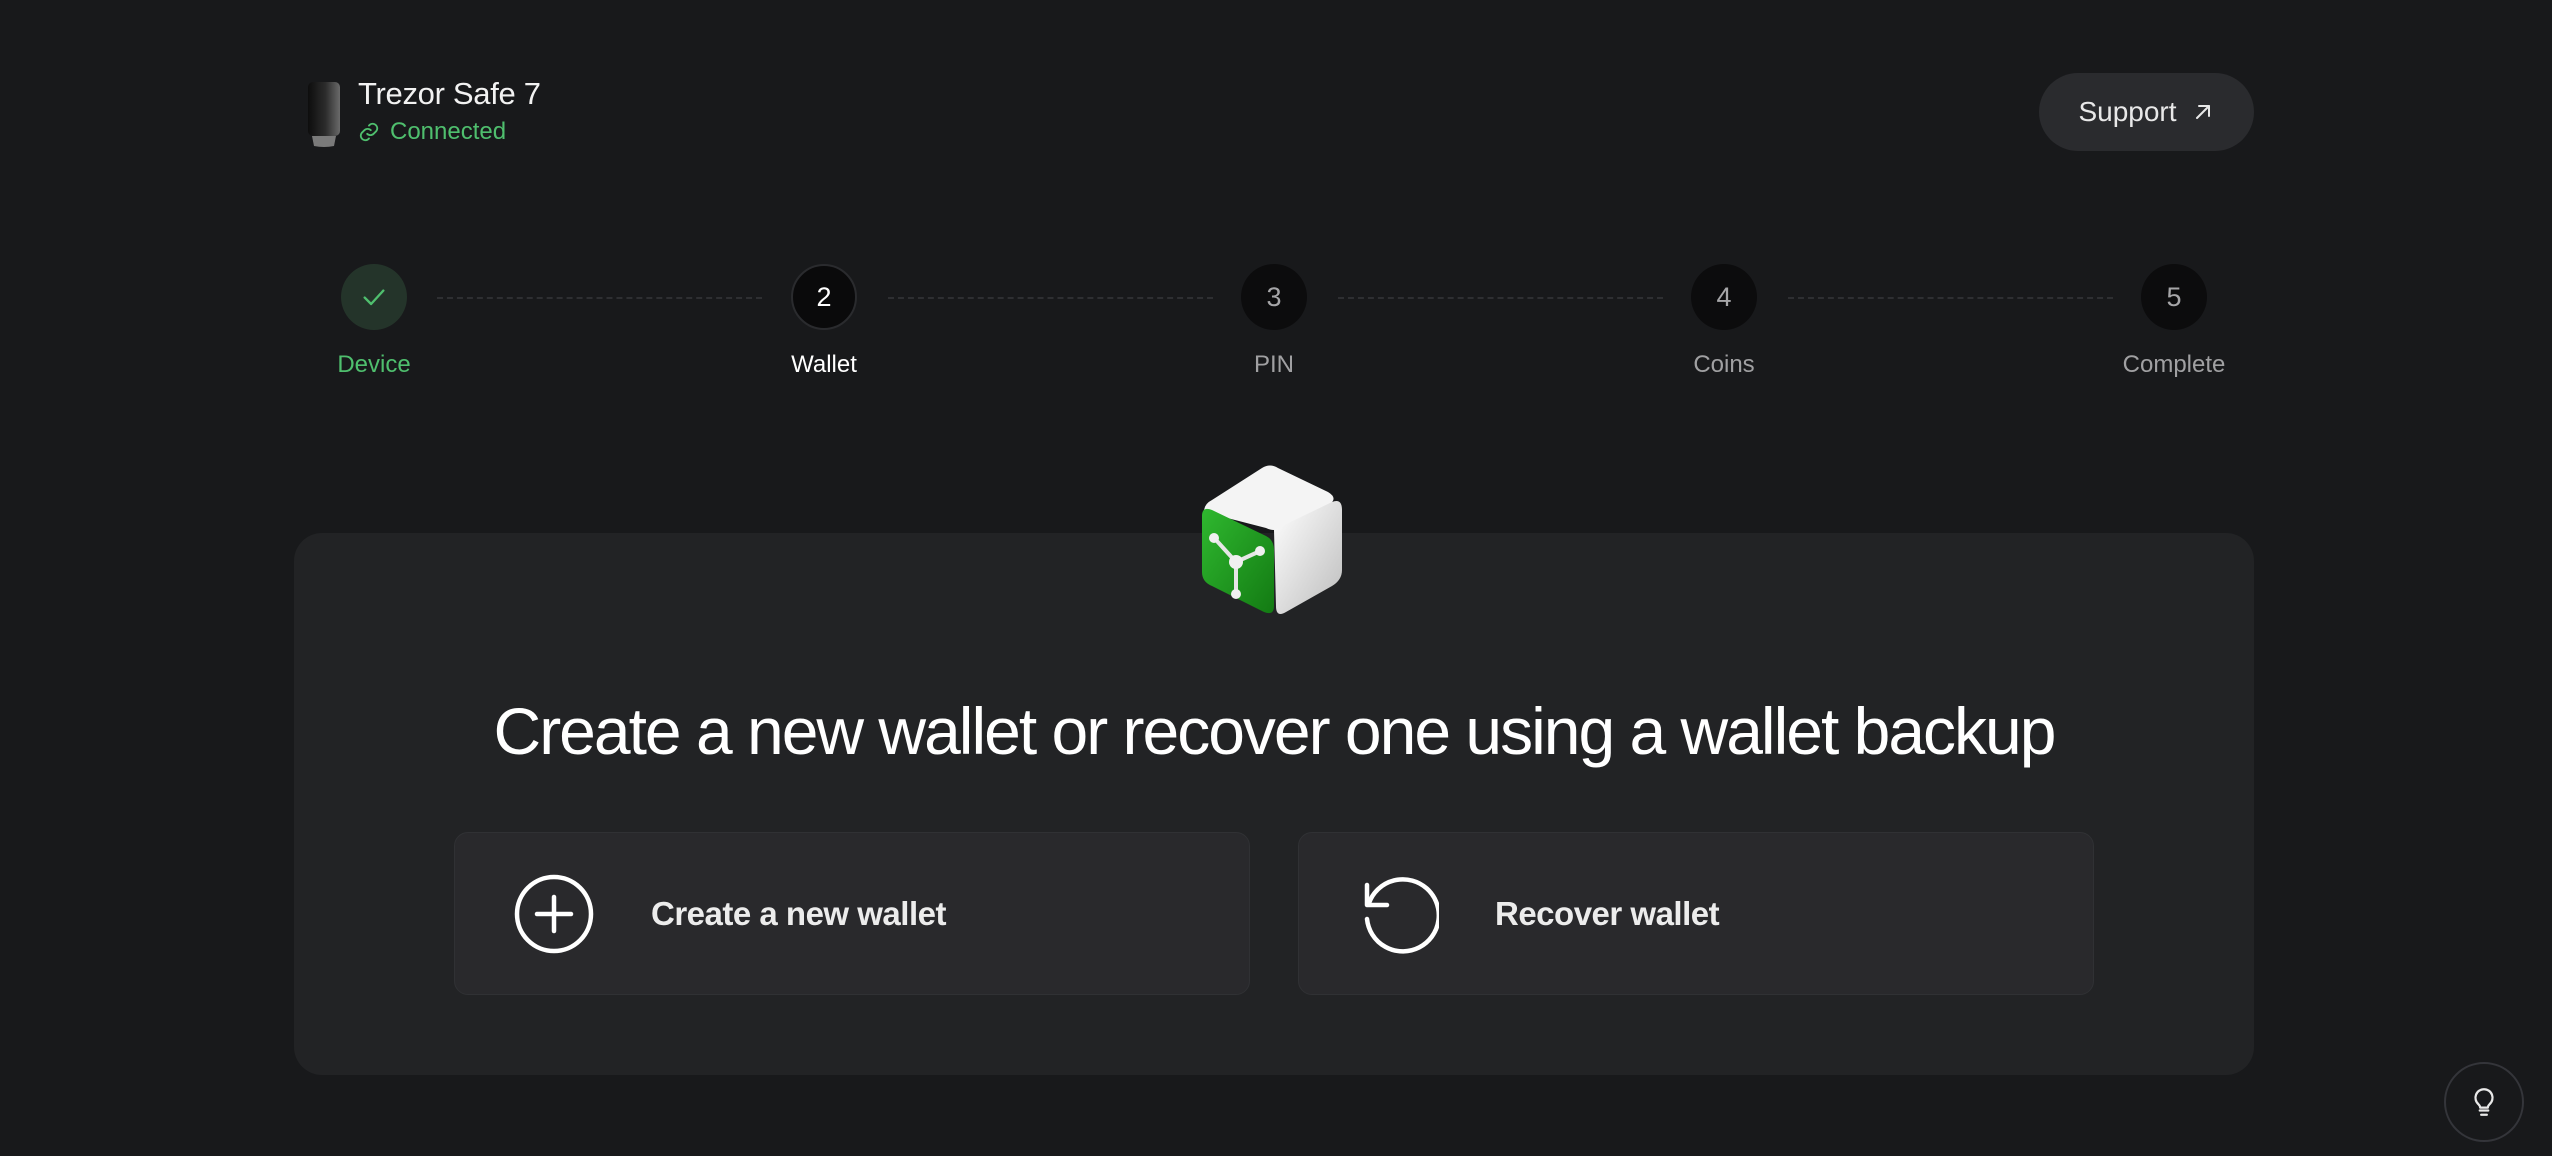 The image size is (2552, 1156). I want to click on step-coins: 4 Coins, so click(1724, 322).